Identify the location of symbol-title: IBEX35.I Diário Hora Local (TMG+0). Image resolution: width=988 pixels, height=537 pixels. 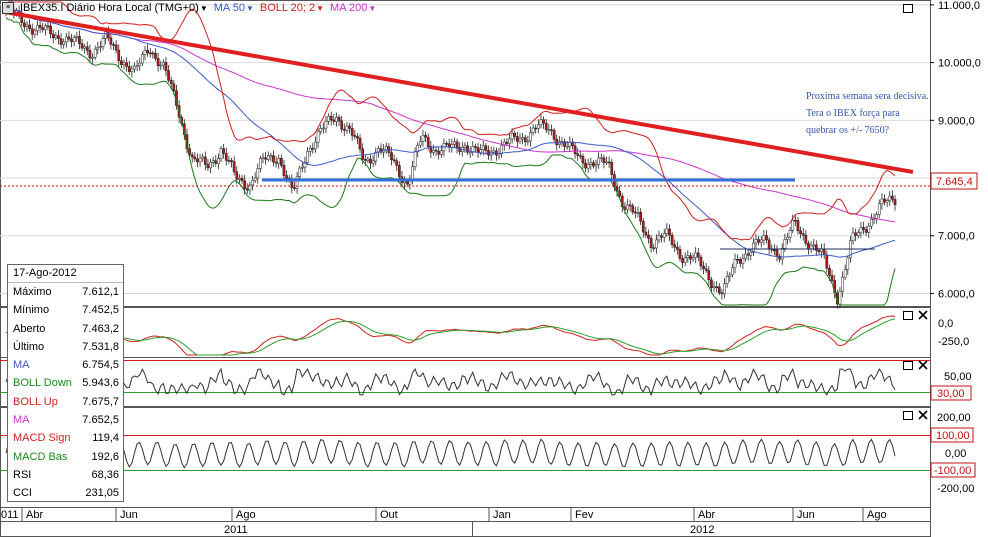
(109, 8).